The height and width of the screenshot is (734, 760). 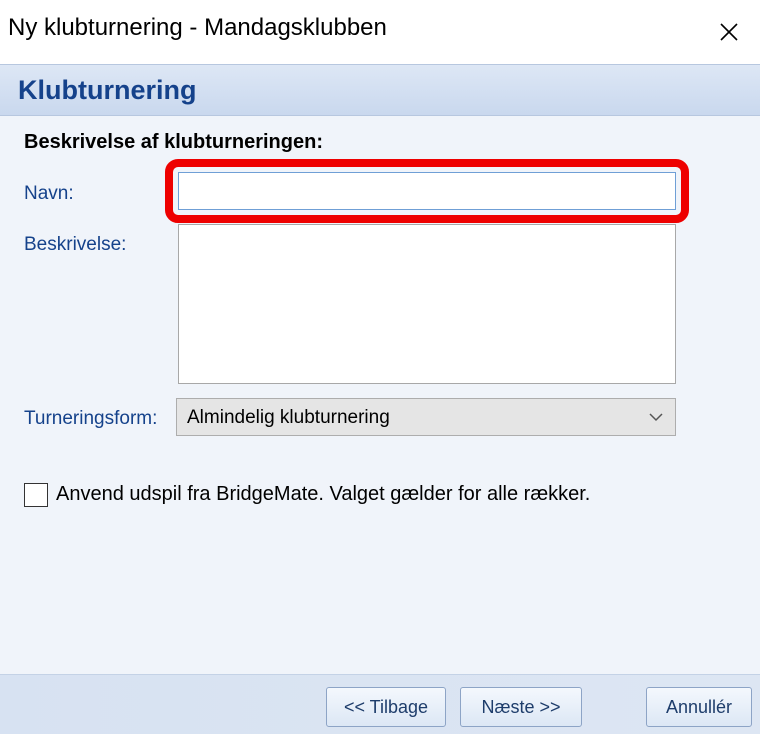 I want to click on cancel-button: Annullér, so click(x=699, y=707).